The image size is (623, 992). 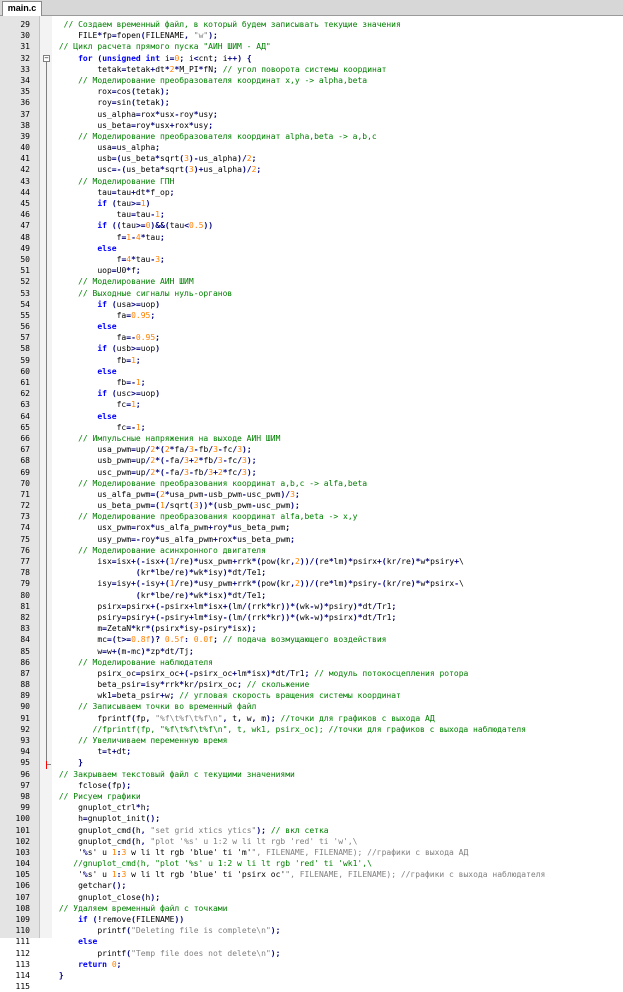 What do you see at coordinates (136, 114) in the screenshot?
I see `code-text: us_alpha=rox*usx-roy*usy;` at bounding box center [136, 114].